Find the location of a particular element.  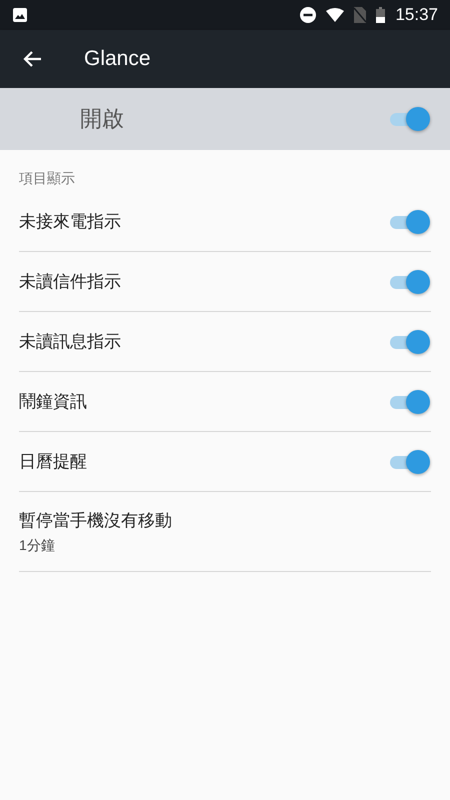

setting-label: 未讀訊息指示 is located at coordinates (70, 342).